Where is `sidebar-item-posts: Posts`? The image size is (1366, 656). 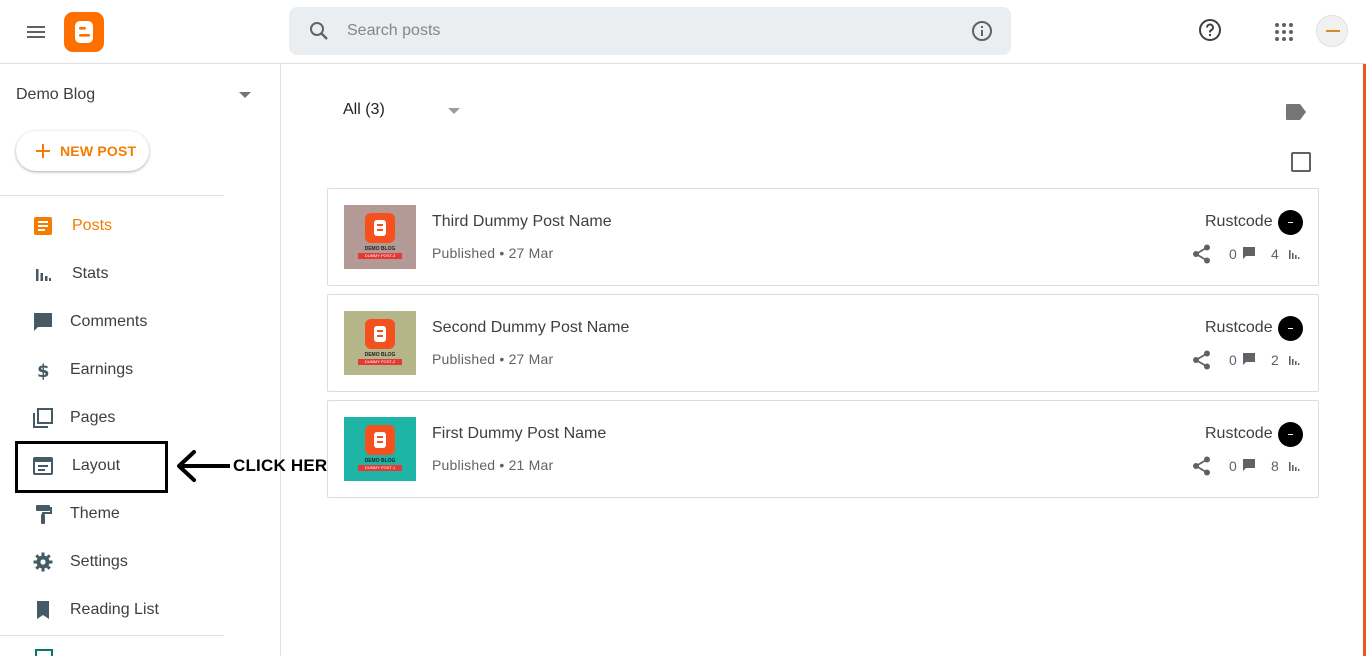
sidebar-item-posts: Posts is located at coordinates (112, 227).